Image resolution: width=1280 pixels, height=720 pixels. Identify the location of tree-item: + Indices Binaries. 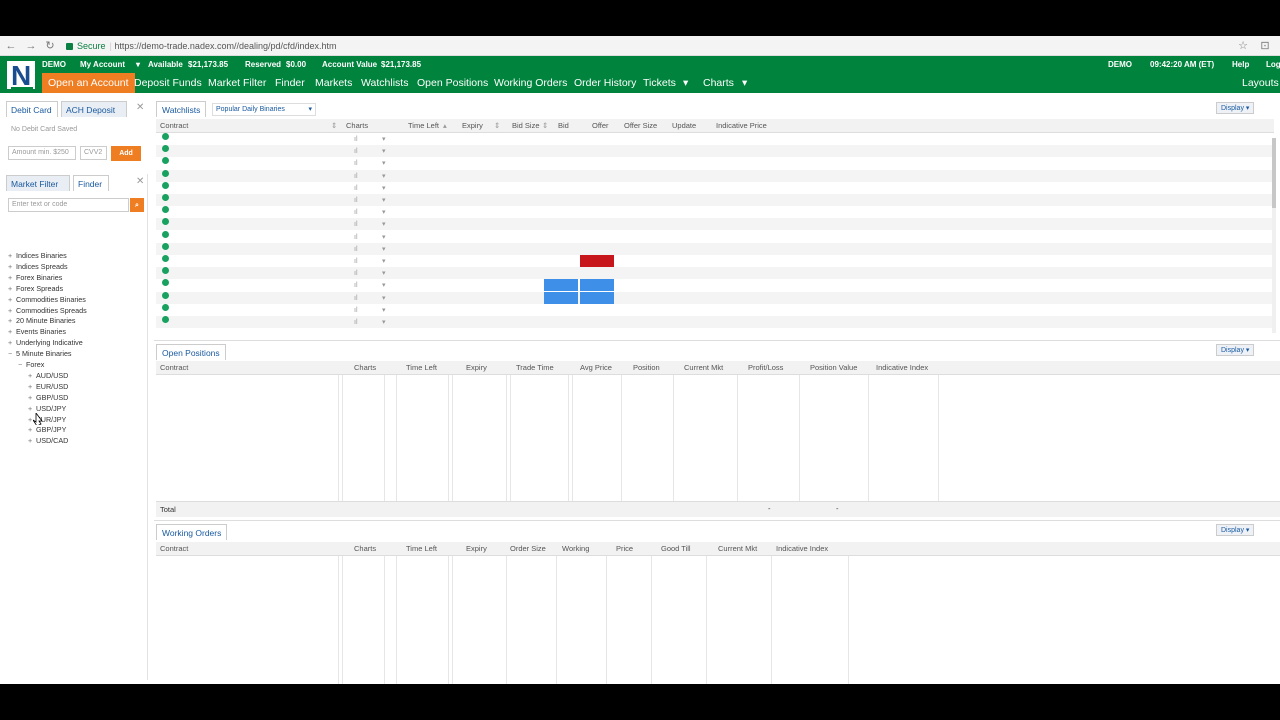
(37, 255).